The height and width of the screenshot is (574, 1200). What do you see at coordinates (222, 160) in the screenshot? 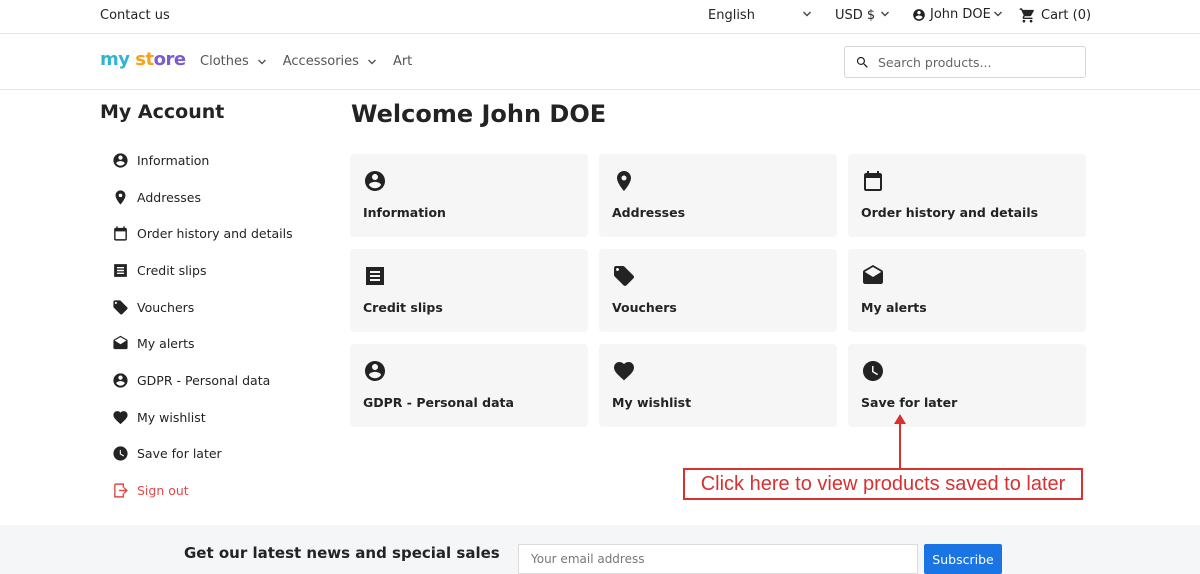
I see `sidebar-item-information: Information` at bounding box center [222, 160].